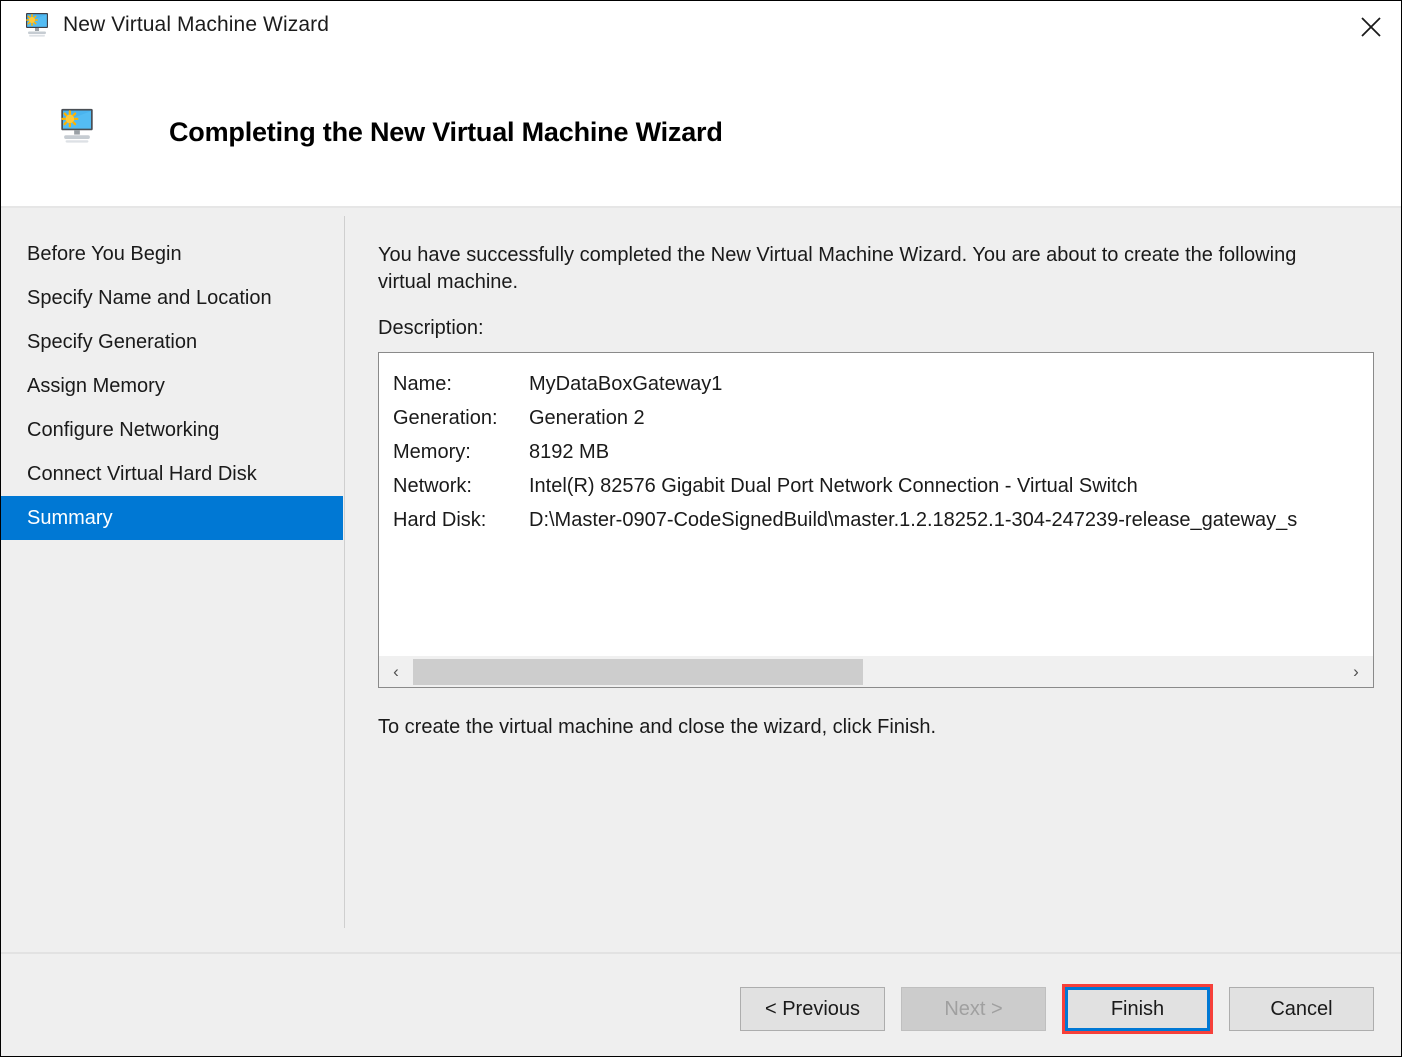  What do you see at coordinates (638, 672) in the screenshot?
I see `scrollbar-thumb` at bounding box center [638, 672].